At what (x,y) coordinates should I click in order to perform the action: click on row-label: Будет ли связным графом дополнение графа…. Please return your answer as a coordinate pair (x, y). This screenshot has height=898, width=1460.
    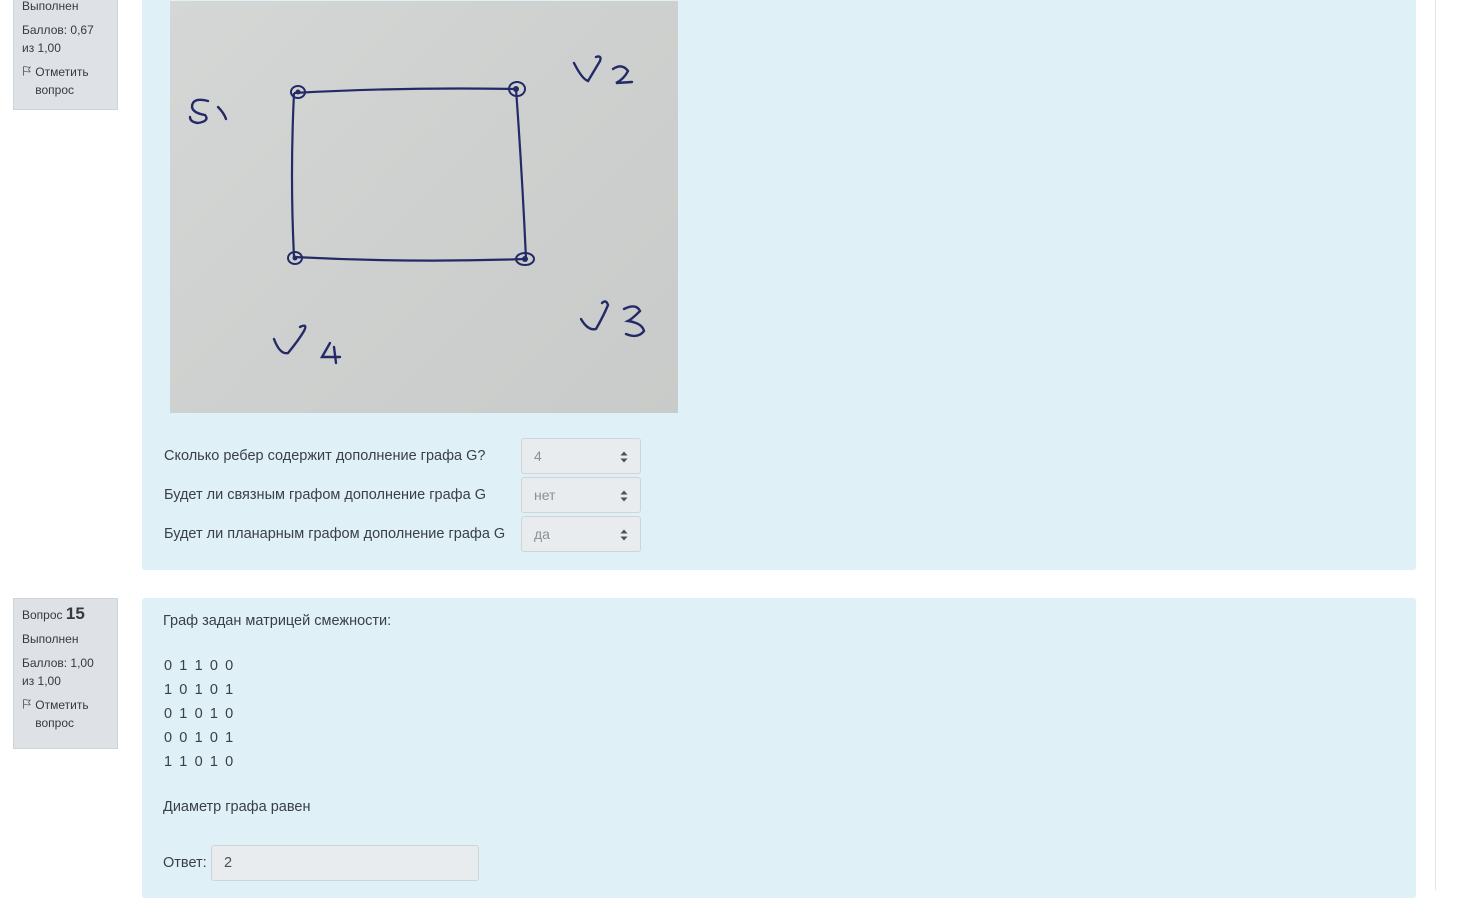
    Looking at the image, I should click on (325, 495).